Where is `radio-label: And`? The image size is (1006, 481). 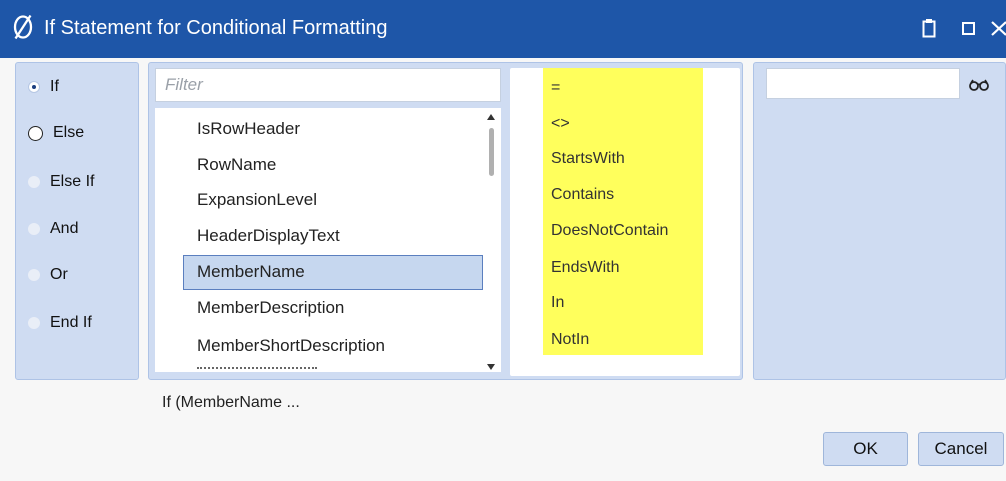 radio-label: And is located at coordinates (64, 228).